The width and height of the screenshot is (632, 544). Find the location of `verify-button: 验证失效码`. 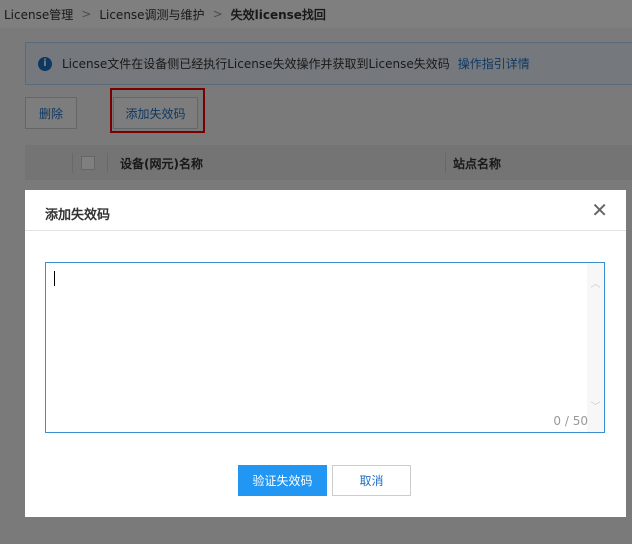

verify-button: 验证失效码 is located at coordinates (282, 480).